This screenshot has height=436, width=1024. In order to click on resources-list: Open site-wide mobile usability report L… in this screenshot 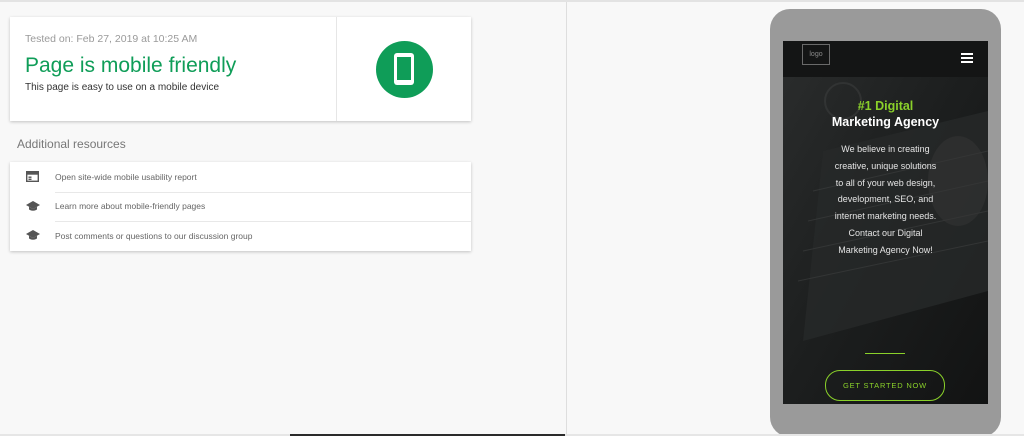, I will do `click(240, 206)`.